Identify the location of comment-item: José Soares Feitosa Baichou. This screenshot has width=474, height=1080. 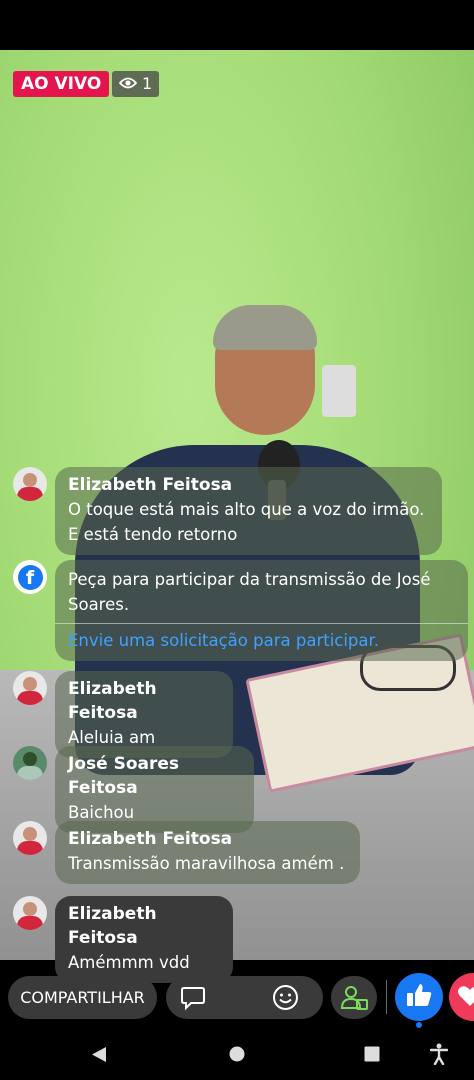
(133, 789).